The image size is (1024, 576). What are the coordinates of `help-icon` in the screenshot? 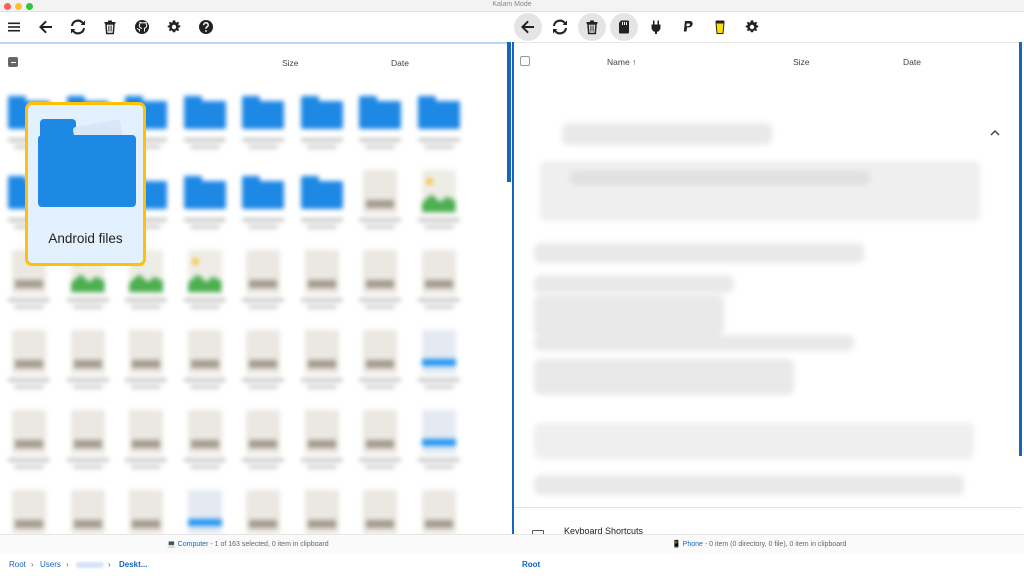 It's located at (206, 27).